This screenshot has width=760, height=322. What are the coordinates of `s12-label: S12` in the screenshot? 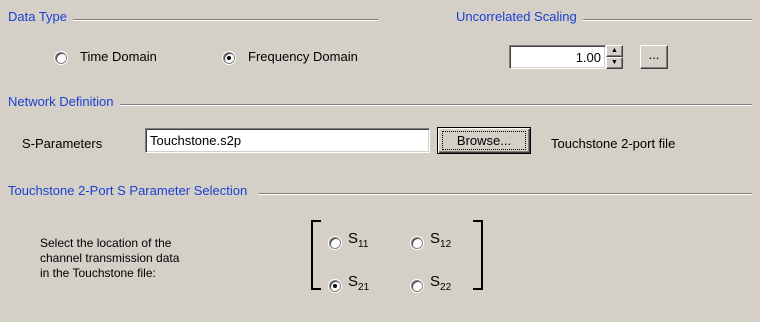 It's located at (441, 240).